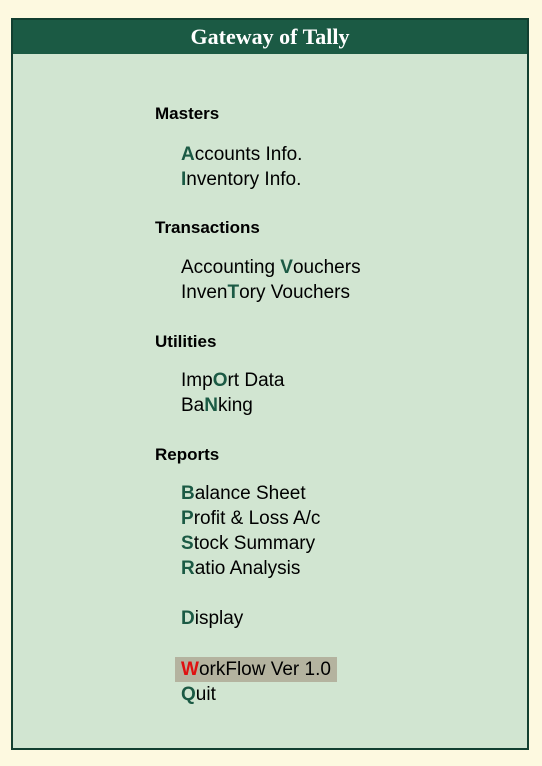 This screenshot has height=766, width=542. Describe the element at coordinates (188, 694) in the screenshot. I see `menu-item-hotkey: Q` at that location.